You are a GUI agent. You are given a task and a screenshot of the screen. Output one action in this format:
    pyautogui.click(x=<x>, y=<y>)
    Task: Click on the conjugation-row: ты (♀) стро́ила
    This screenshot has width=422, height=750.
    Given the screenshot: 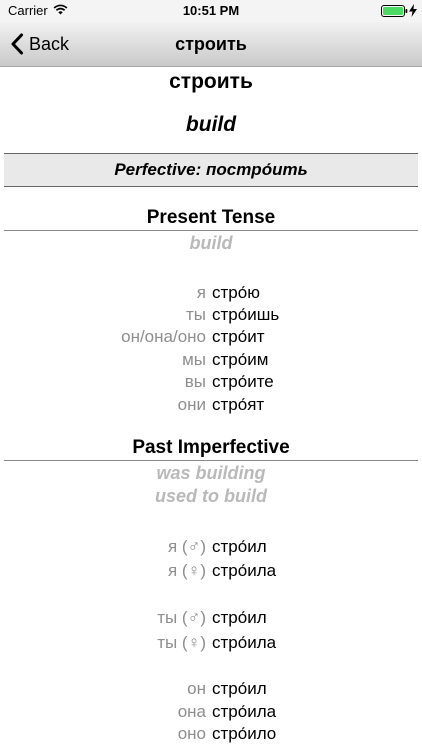 What is the action you would take?
    pyautogui.click(x=211, y=644)
    